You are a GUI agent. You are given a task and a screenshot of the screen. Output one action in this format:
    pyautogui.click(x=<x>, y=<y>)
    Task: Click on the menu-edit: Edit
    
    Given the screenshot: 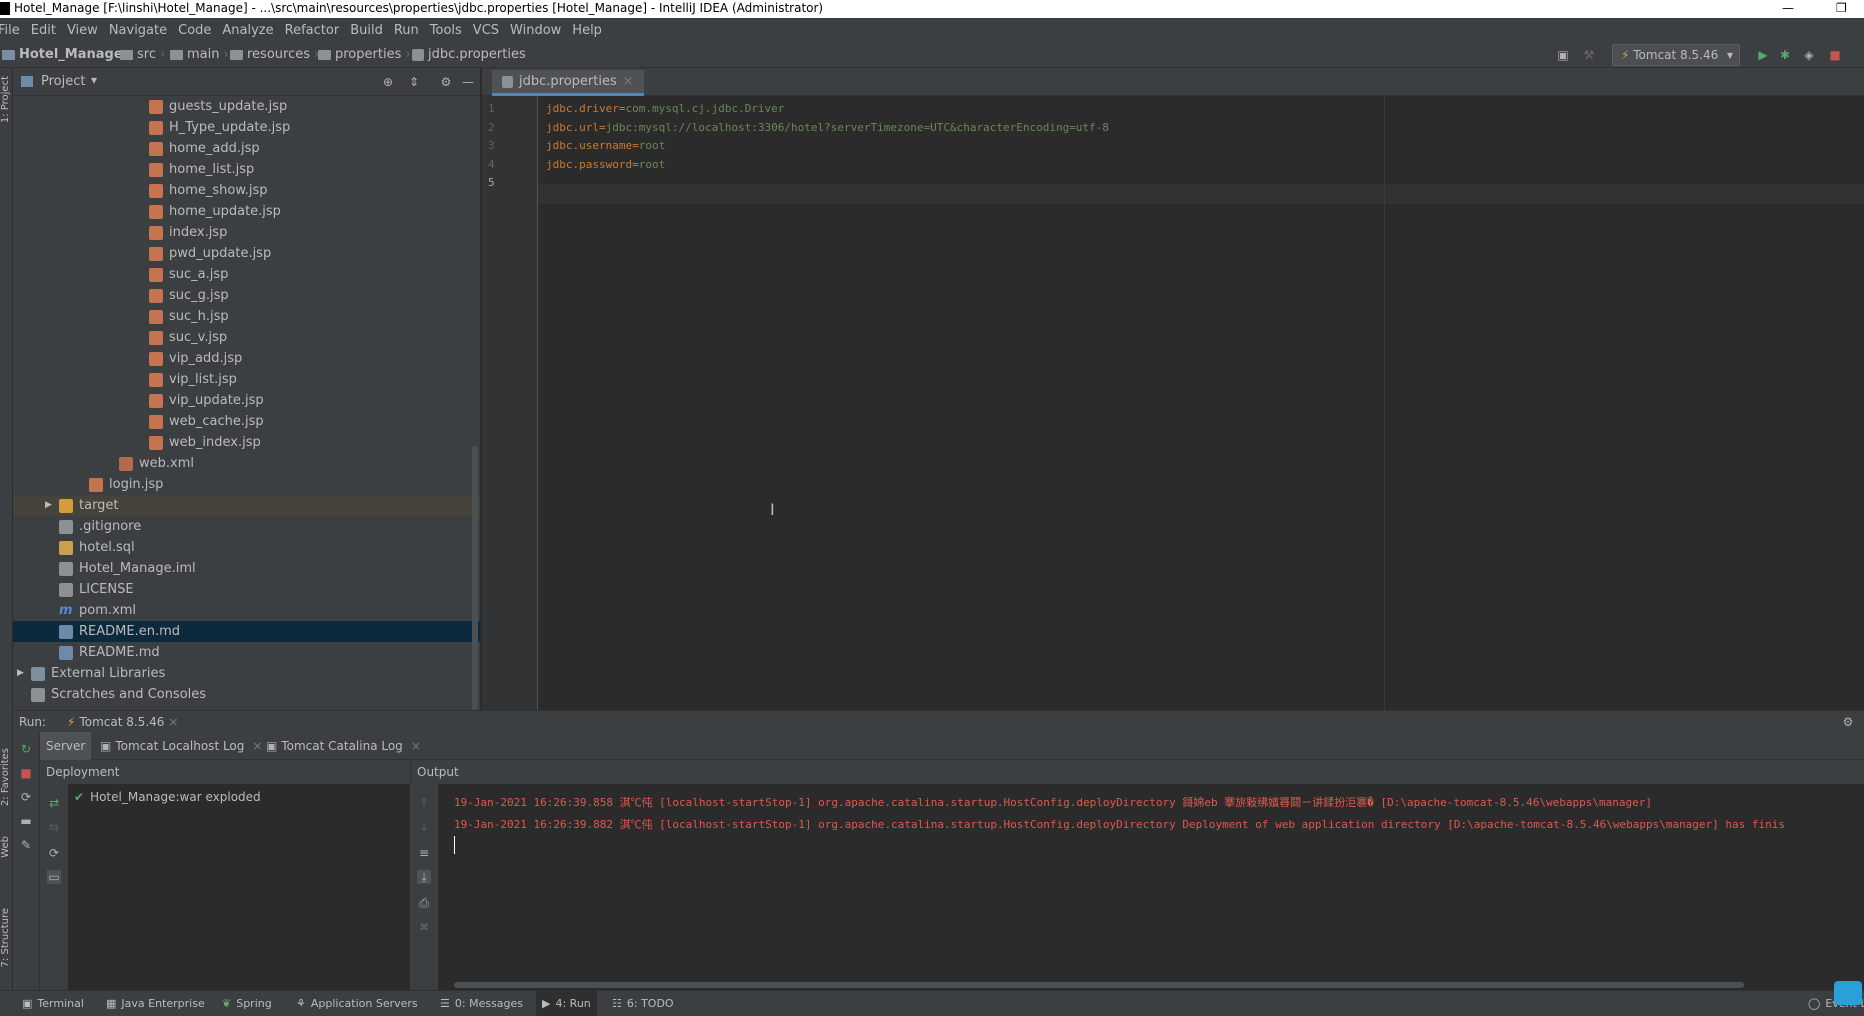 What is the action you would take?
    pyautogui.click(x=43, y=31)
    